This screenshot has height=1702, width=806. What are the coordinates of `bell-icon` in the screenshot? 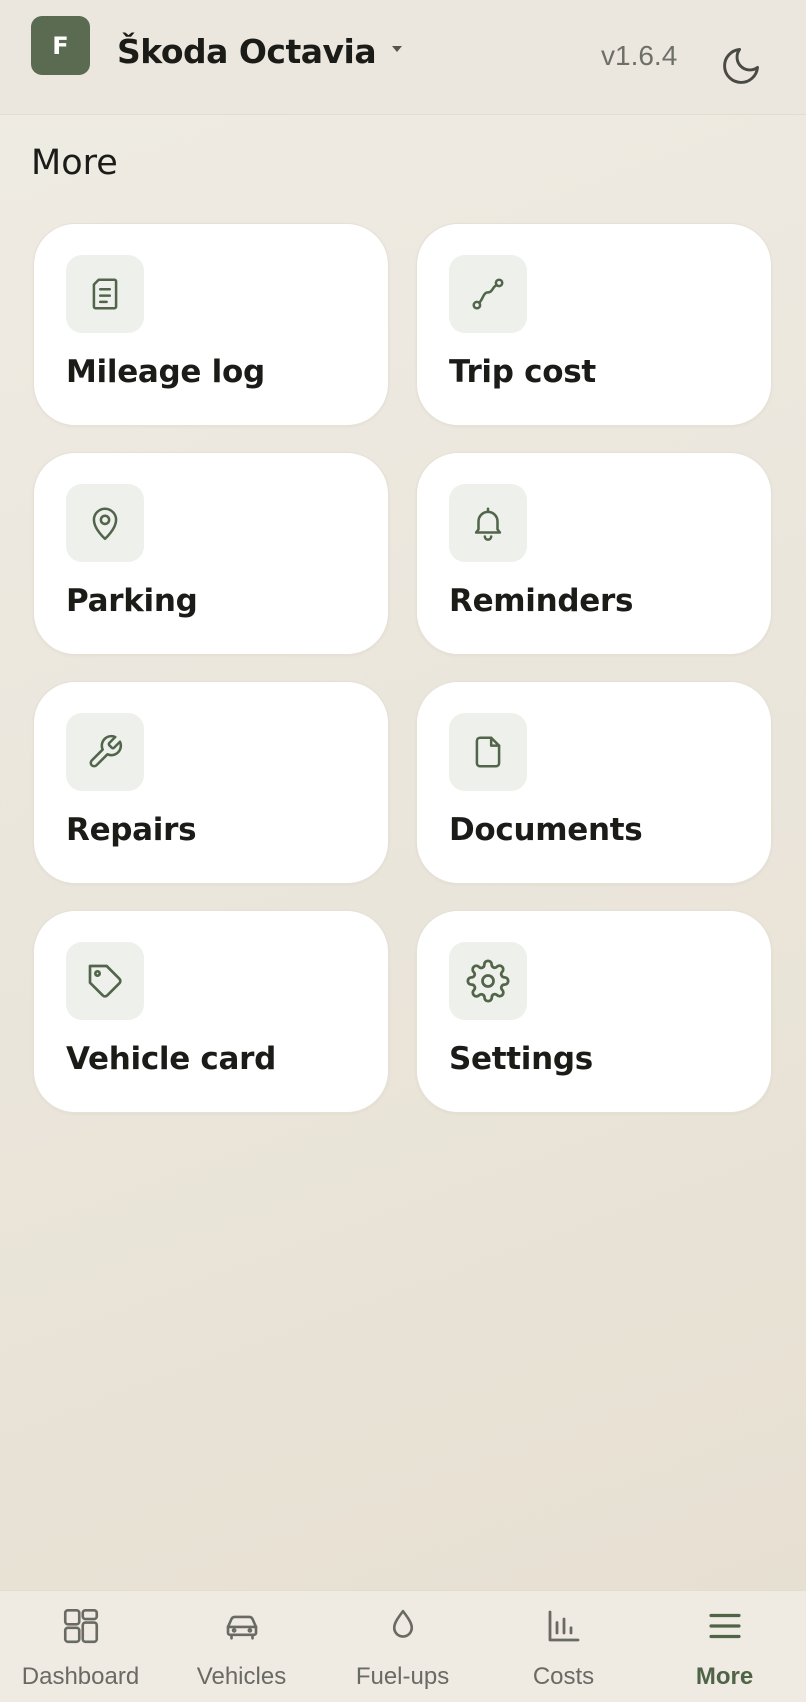 It's located at (488, 524).